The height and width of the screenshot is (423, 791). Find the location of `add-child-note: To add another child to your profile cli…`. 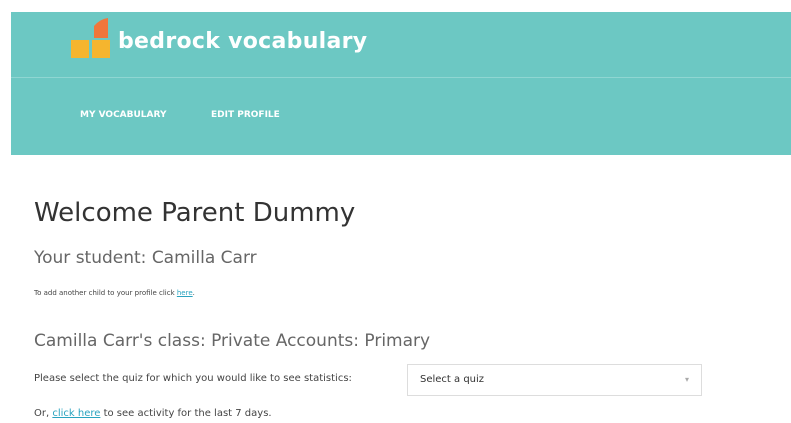

add-child-note: To add another child to your profile cli… is located at coordinates (114, 293).